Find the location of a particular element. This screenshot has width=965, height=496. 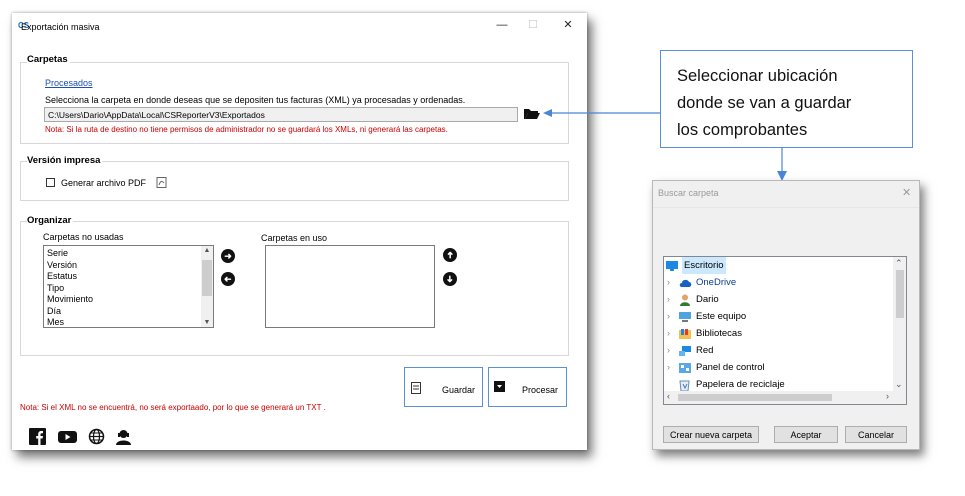

globe-icon is located at coordinates (96, 436).